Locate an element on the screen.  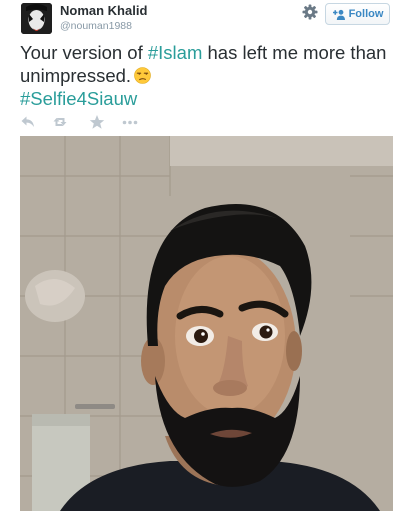
user-avatar is located at coordinates (36, 18).